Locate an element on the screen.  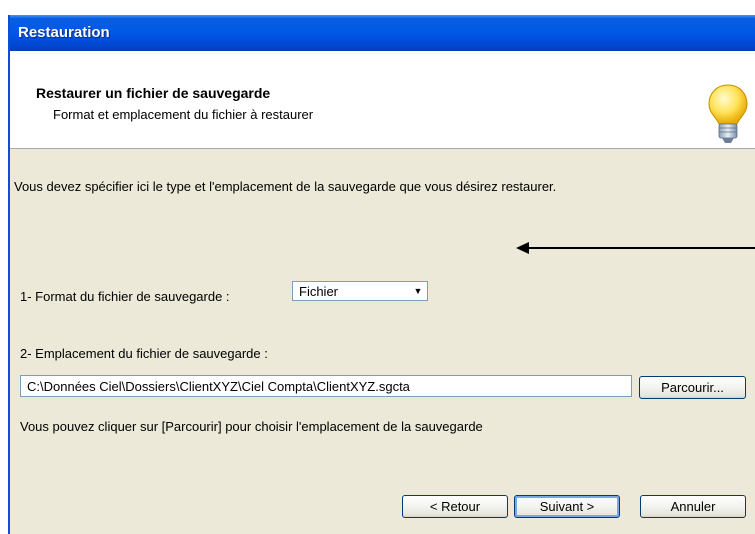
title-bar: Restauration is located at coordinates (382, 33).